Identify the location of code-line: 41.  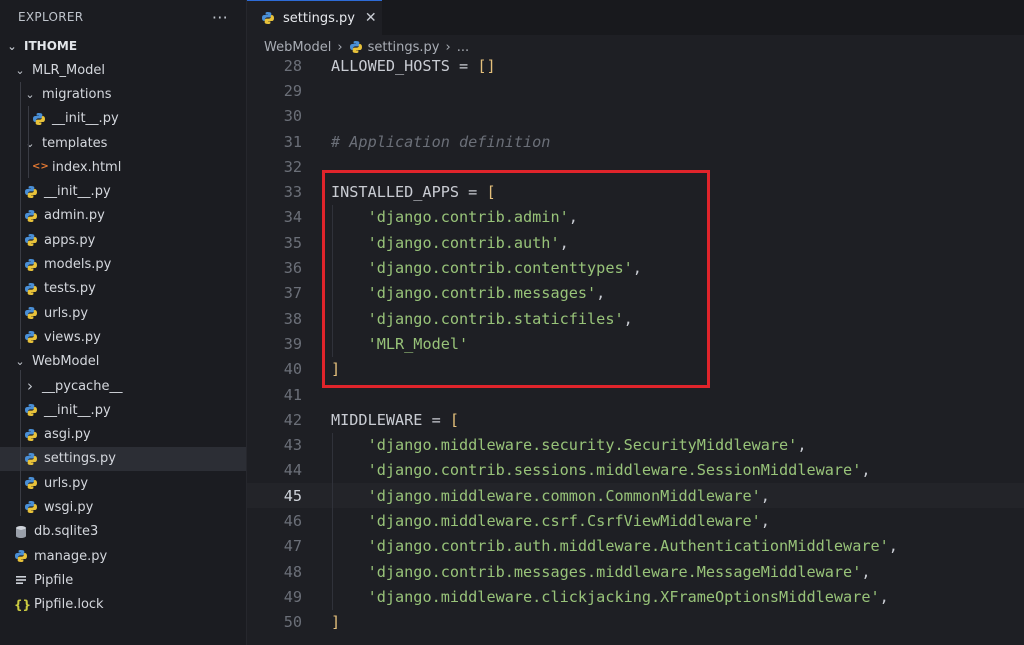
(635, 394).